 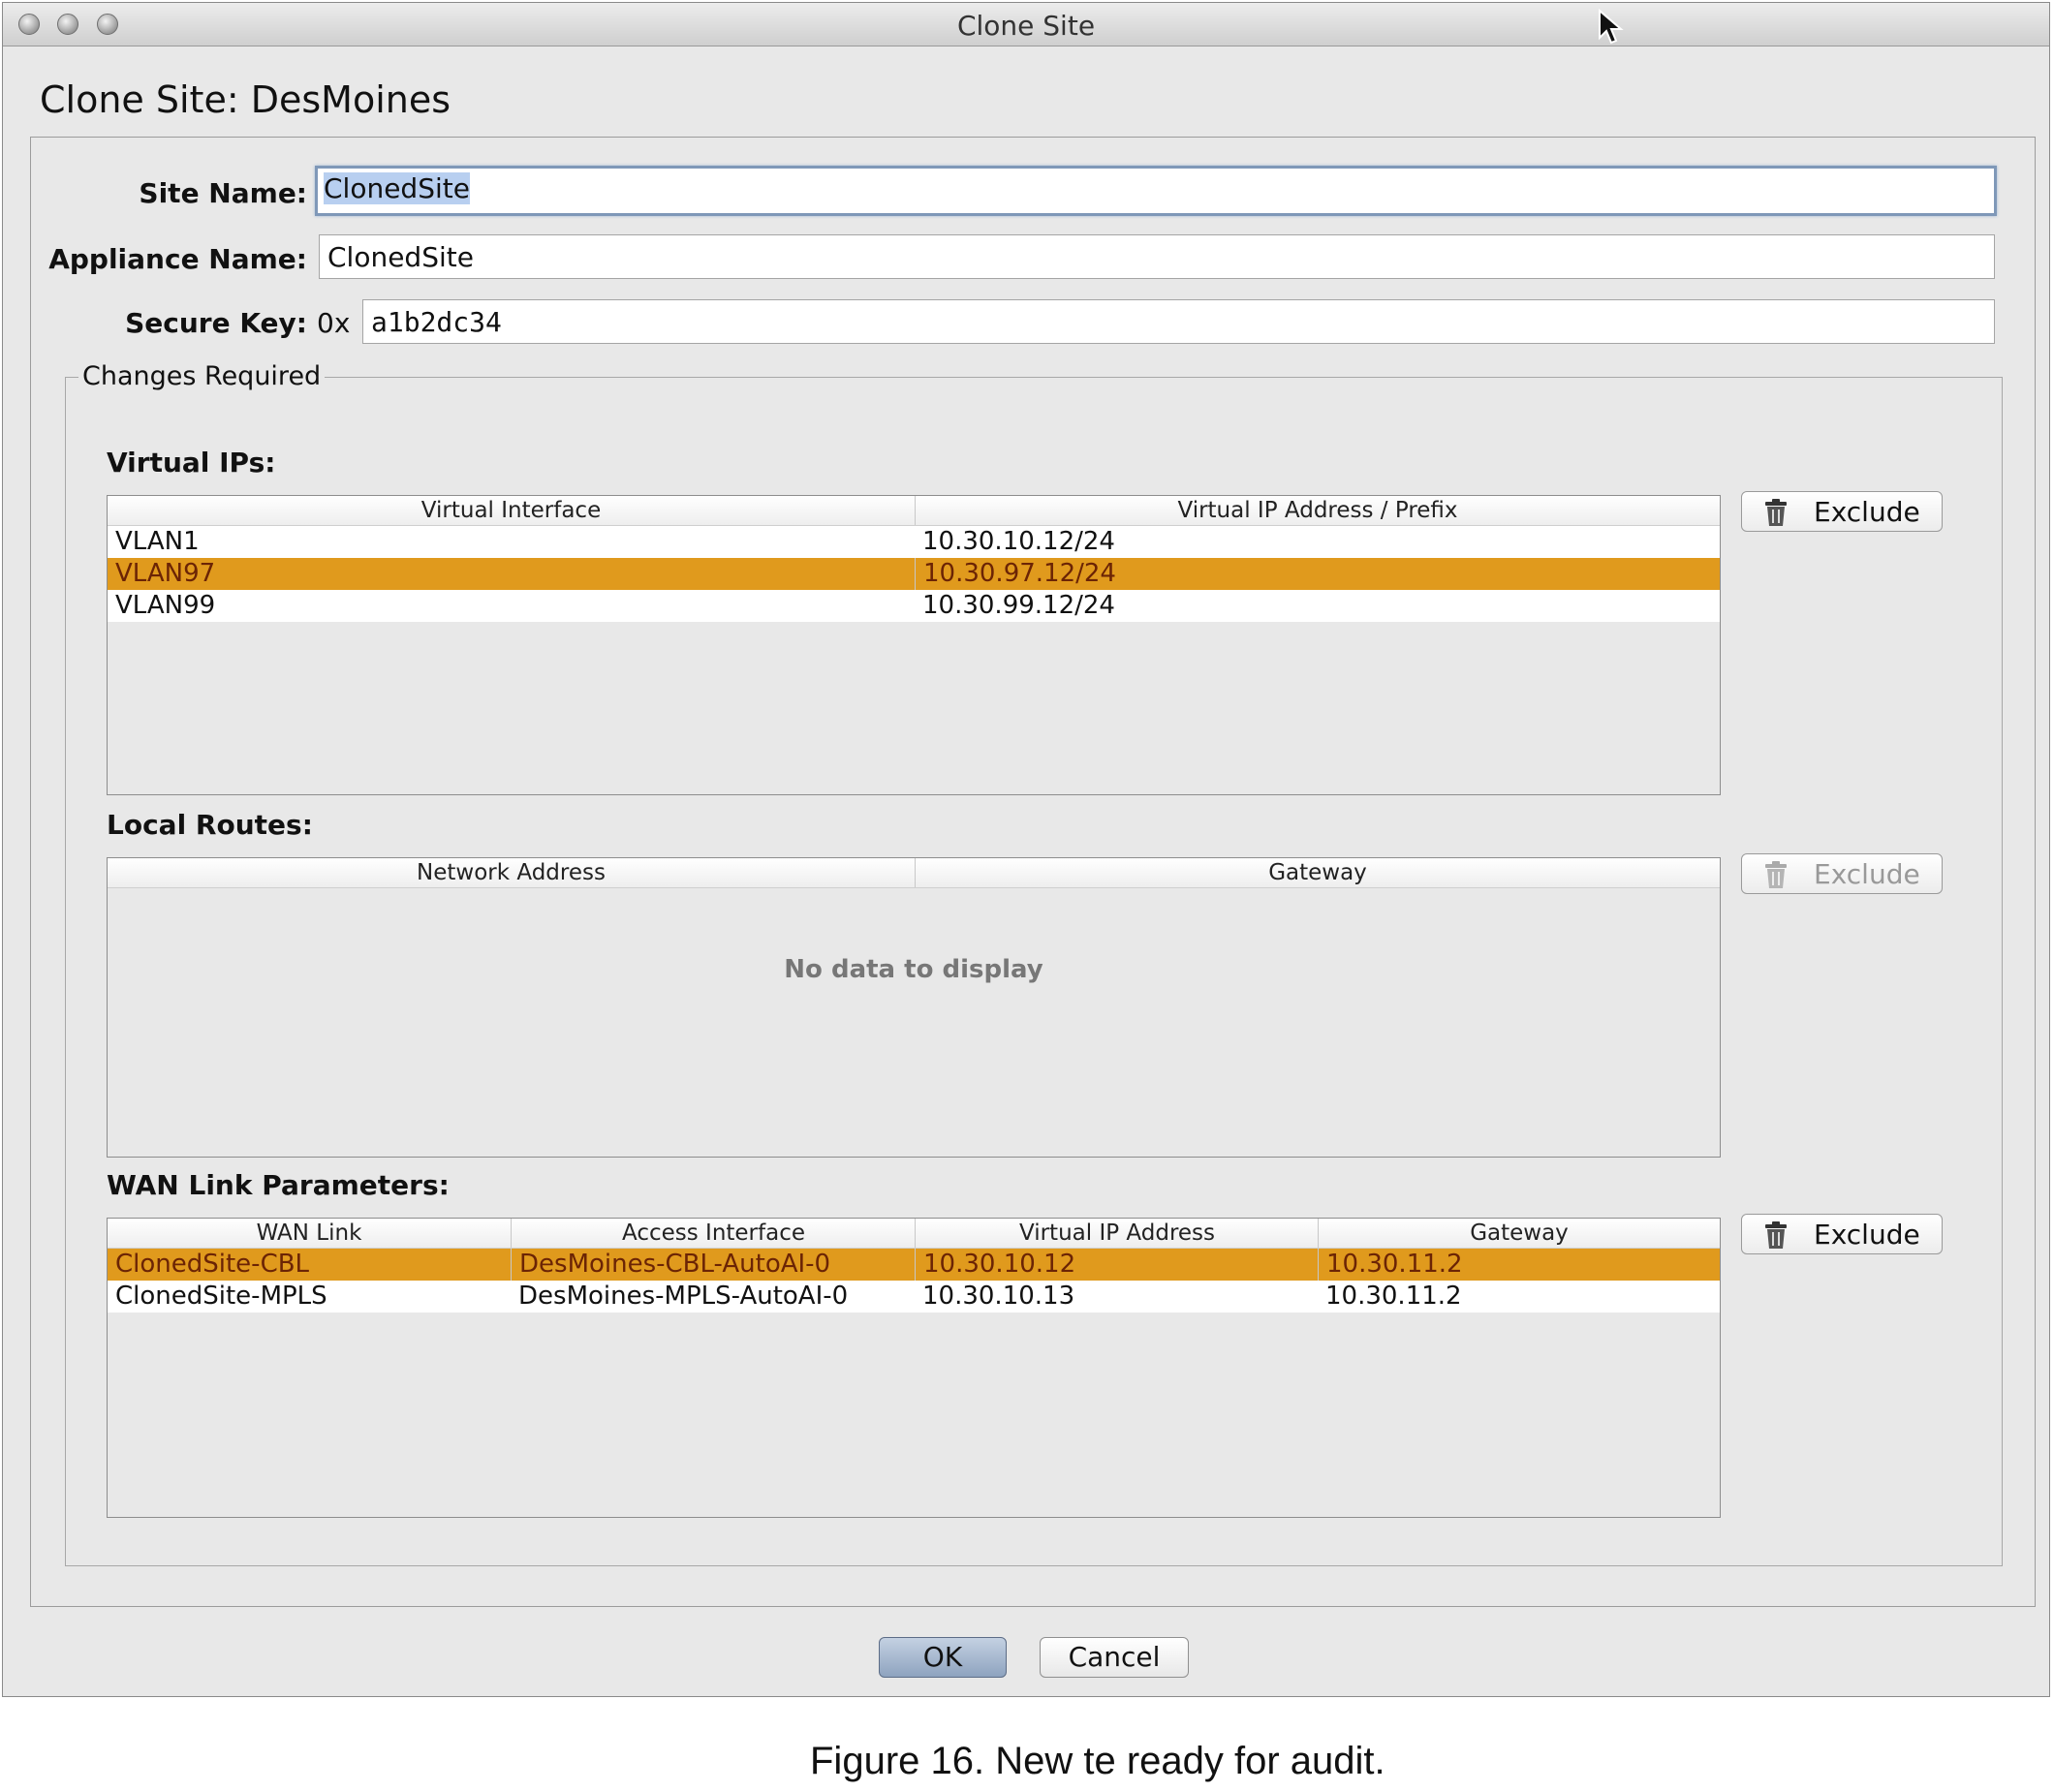 I want to click on column-header-virtual-ip-prefix: Virtual IP Address / Prefix, so click(x=1317, y=510).